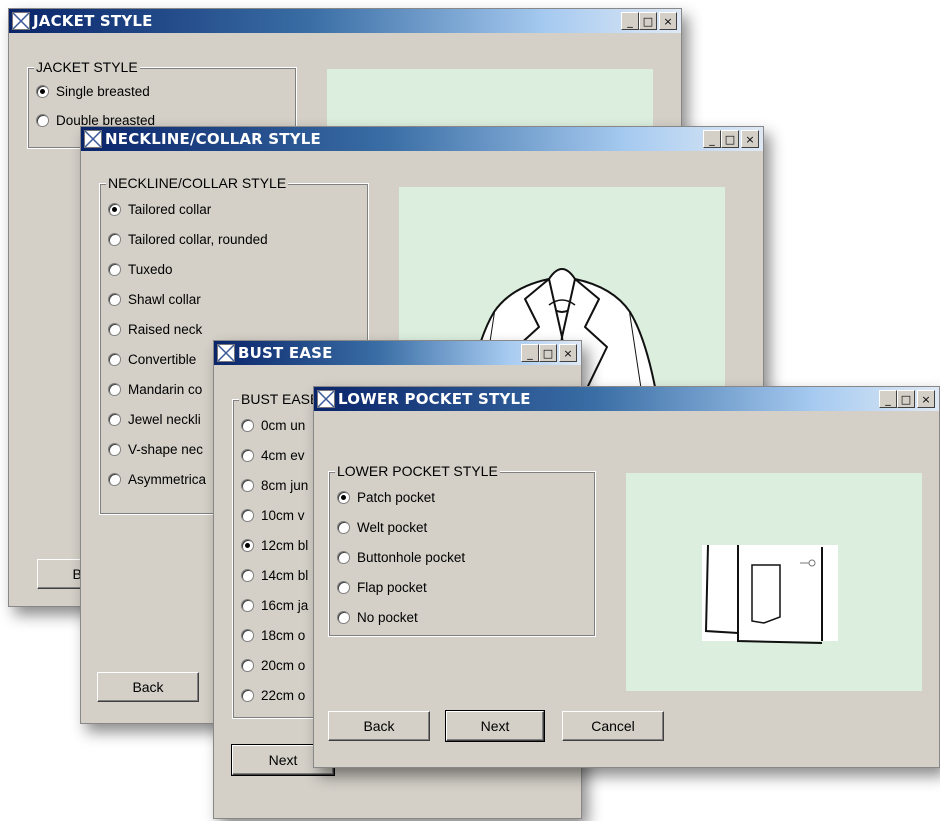 The image size is (940, 821). Describe the element at coordinates (434, 399) in the screenshot. I see `window-title: LOWER POCKET STYLE` at that location.